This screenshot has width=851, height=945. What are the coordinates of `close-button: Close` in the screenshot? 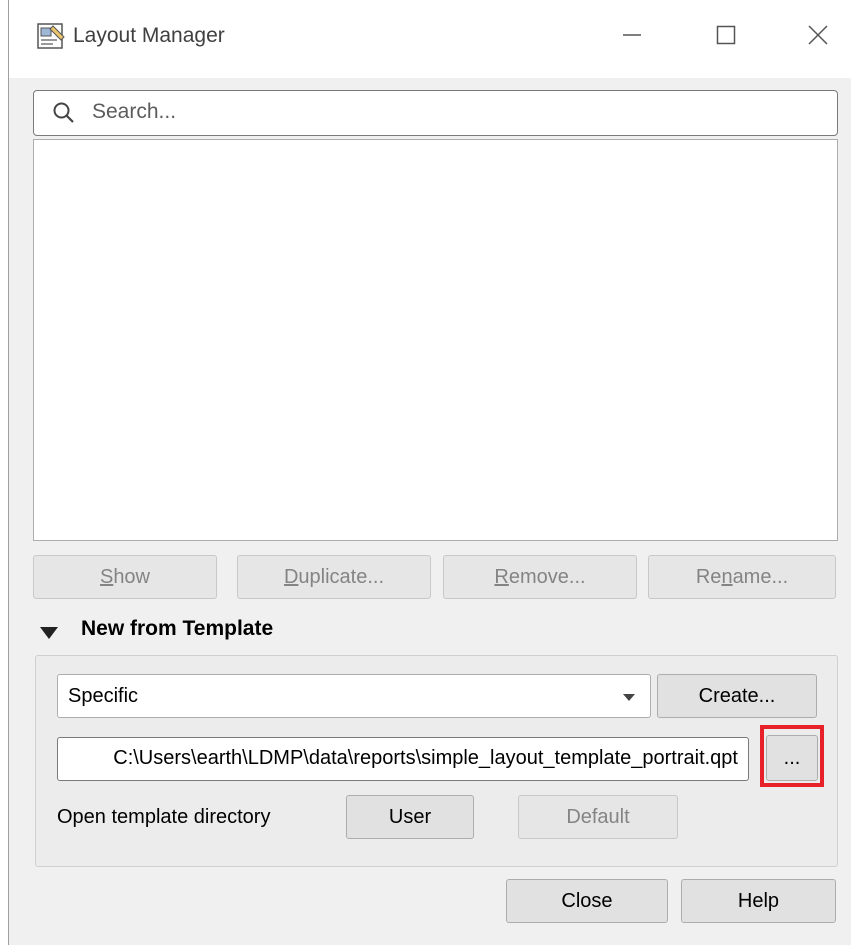 It's located at (587, 901).